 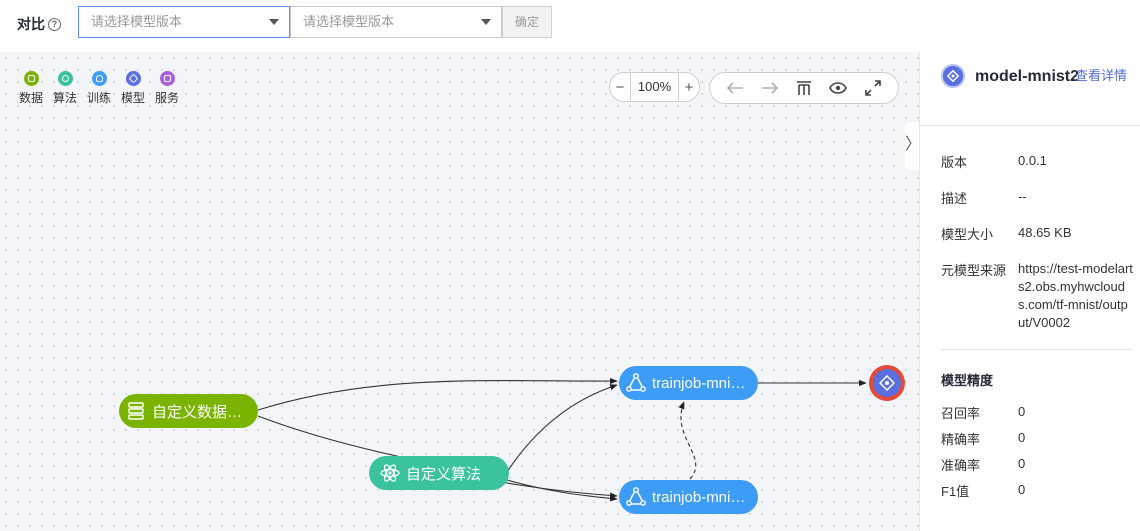 What do you see at coordinates (184, 22) in the screenshot?
I see `model-version-select-1: 请选择模型版本` at bounding box center [184, 22].